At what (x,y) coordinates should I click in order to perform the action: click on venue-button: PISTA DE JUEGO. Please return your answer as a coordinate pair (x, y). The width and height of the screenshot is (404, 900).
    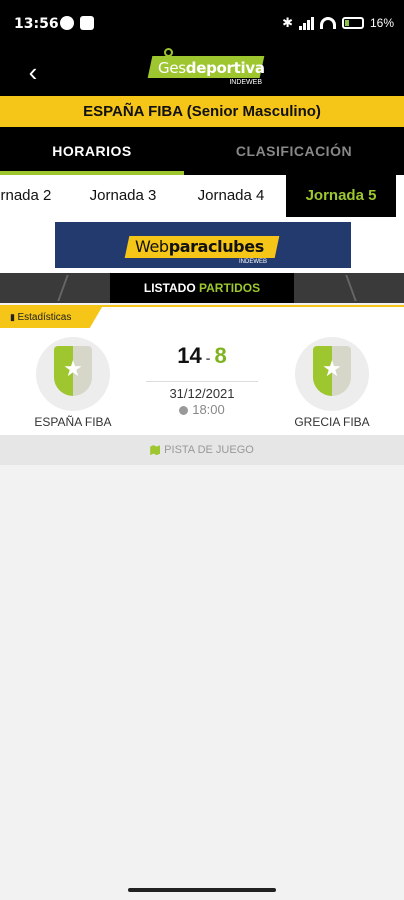
    Looking at the image, I should click on (202, 450).